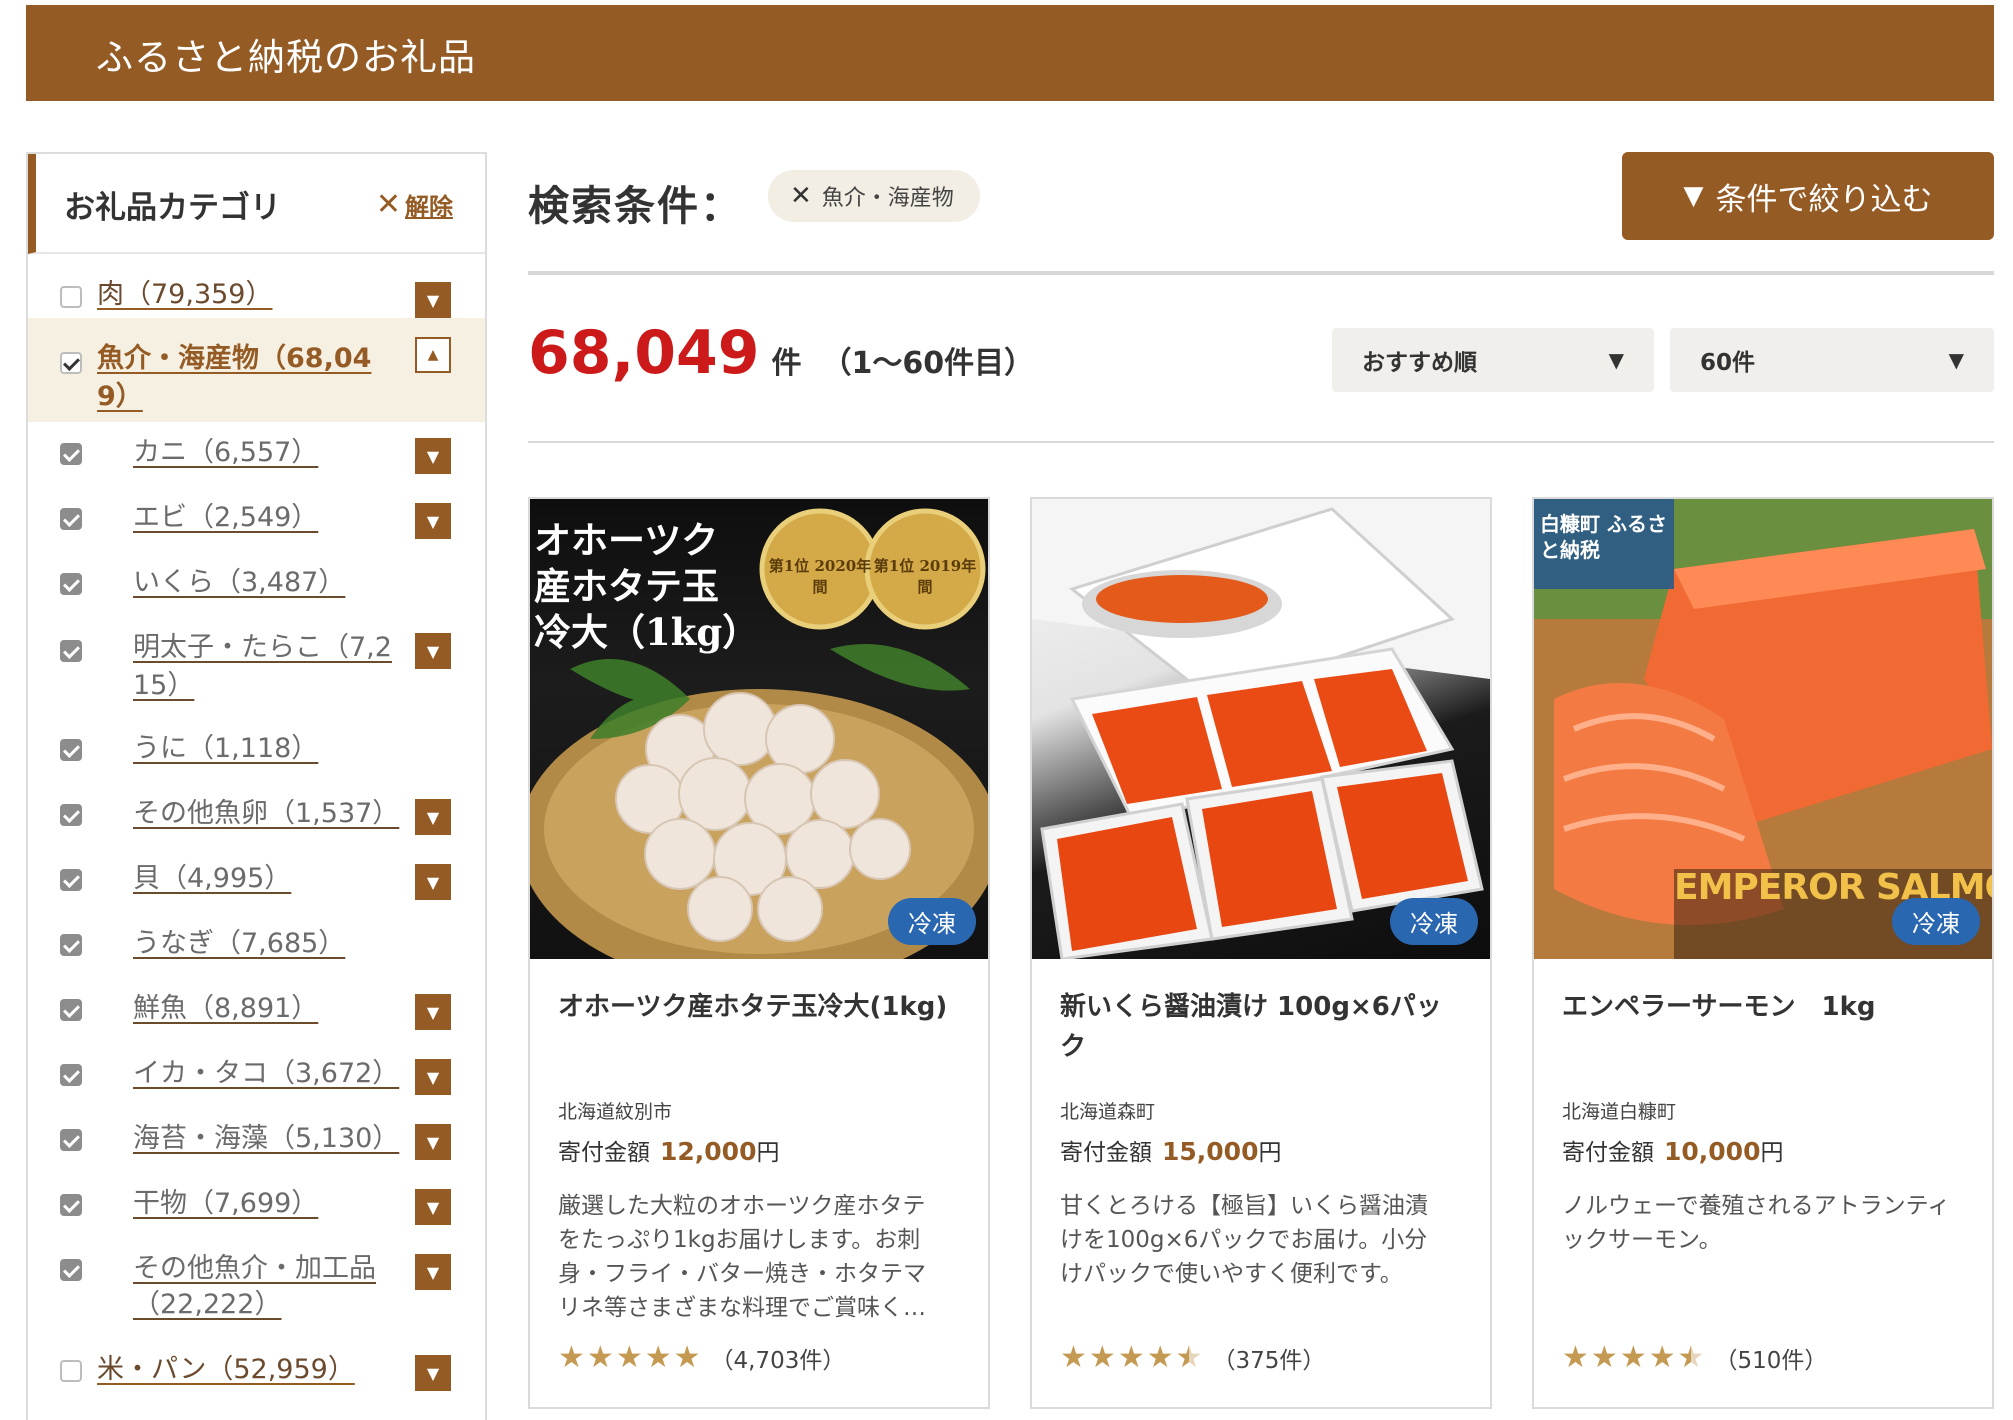 This screenshot has width=2013, height=1420. I want to click on product-description: ノルウェーで養殖されるアトランティックサーモン。, so click(1756, 1223).